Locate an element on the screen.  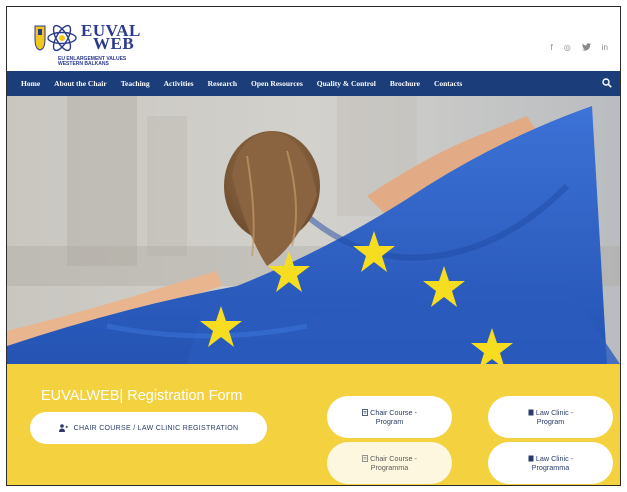
linkedin-icon: in is located at coordinates (605, 48).